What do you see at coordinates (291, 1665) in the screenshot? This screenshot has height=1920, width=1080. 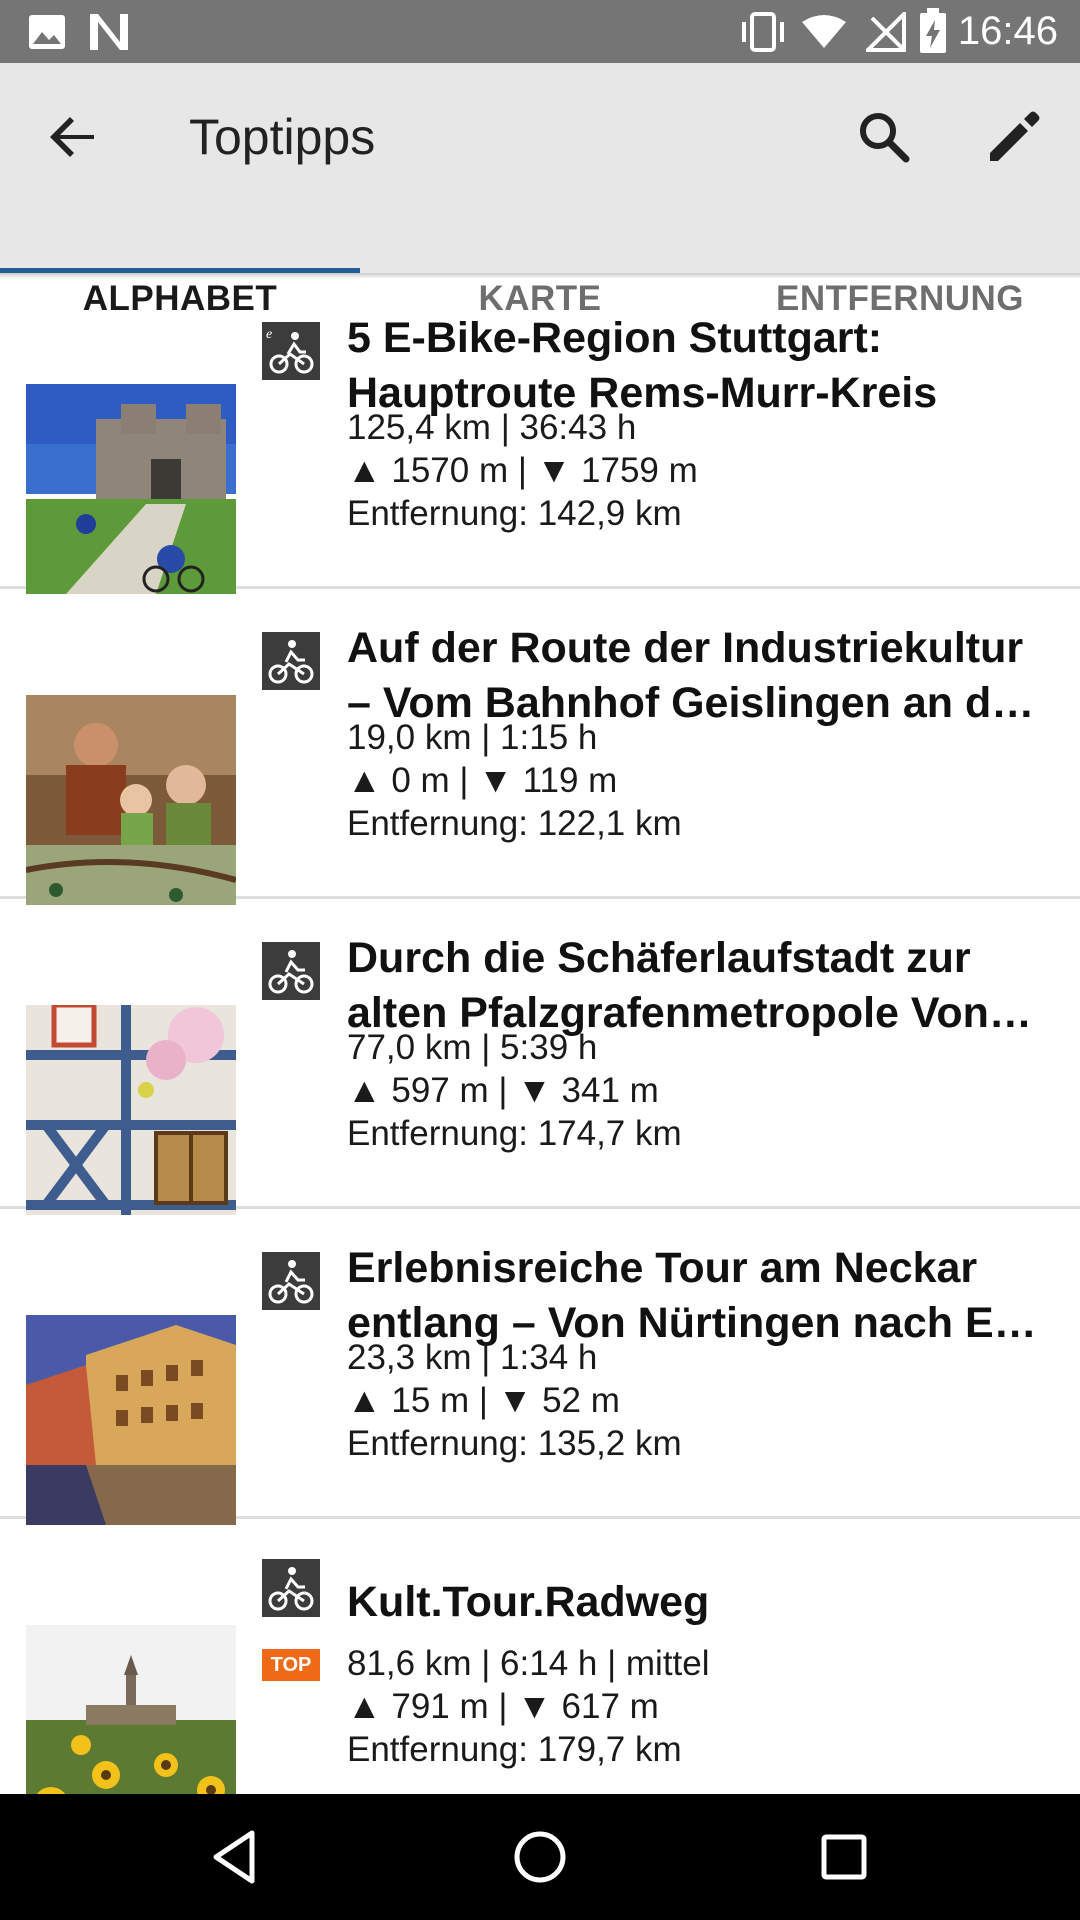 I see `top-badge: TOP` at bounding box center [291, 1665].